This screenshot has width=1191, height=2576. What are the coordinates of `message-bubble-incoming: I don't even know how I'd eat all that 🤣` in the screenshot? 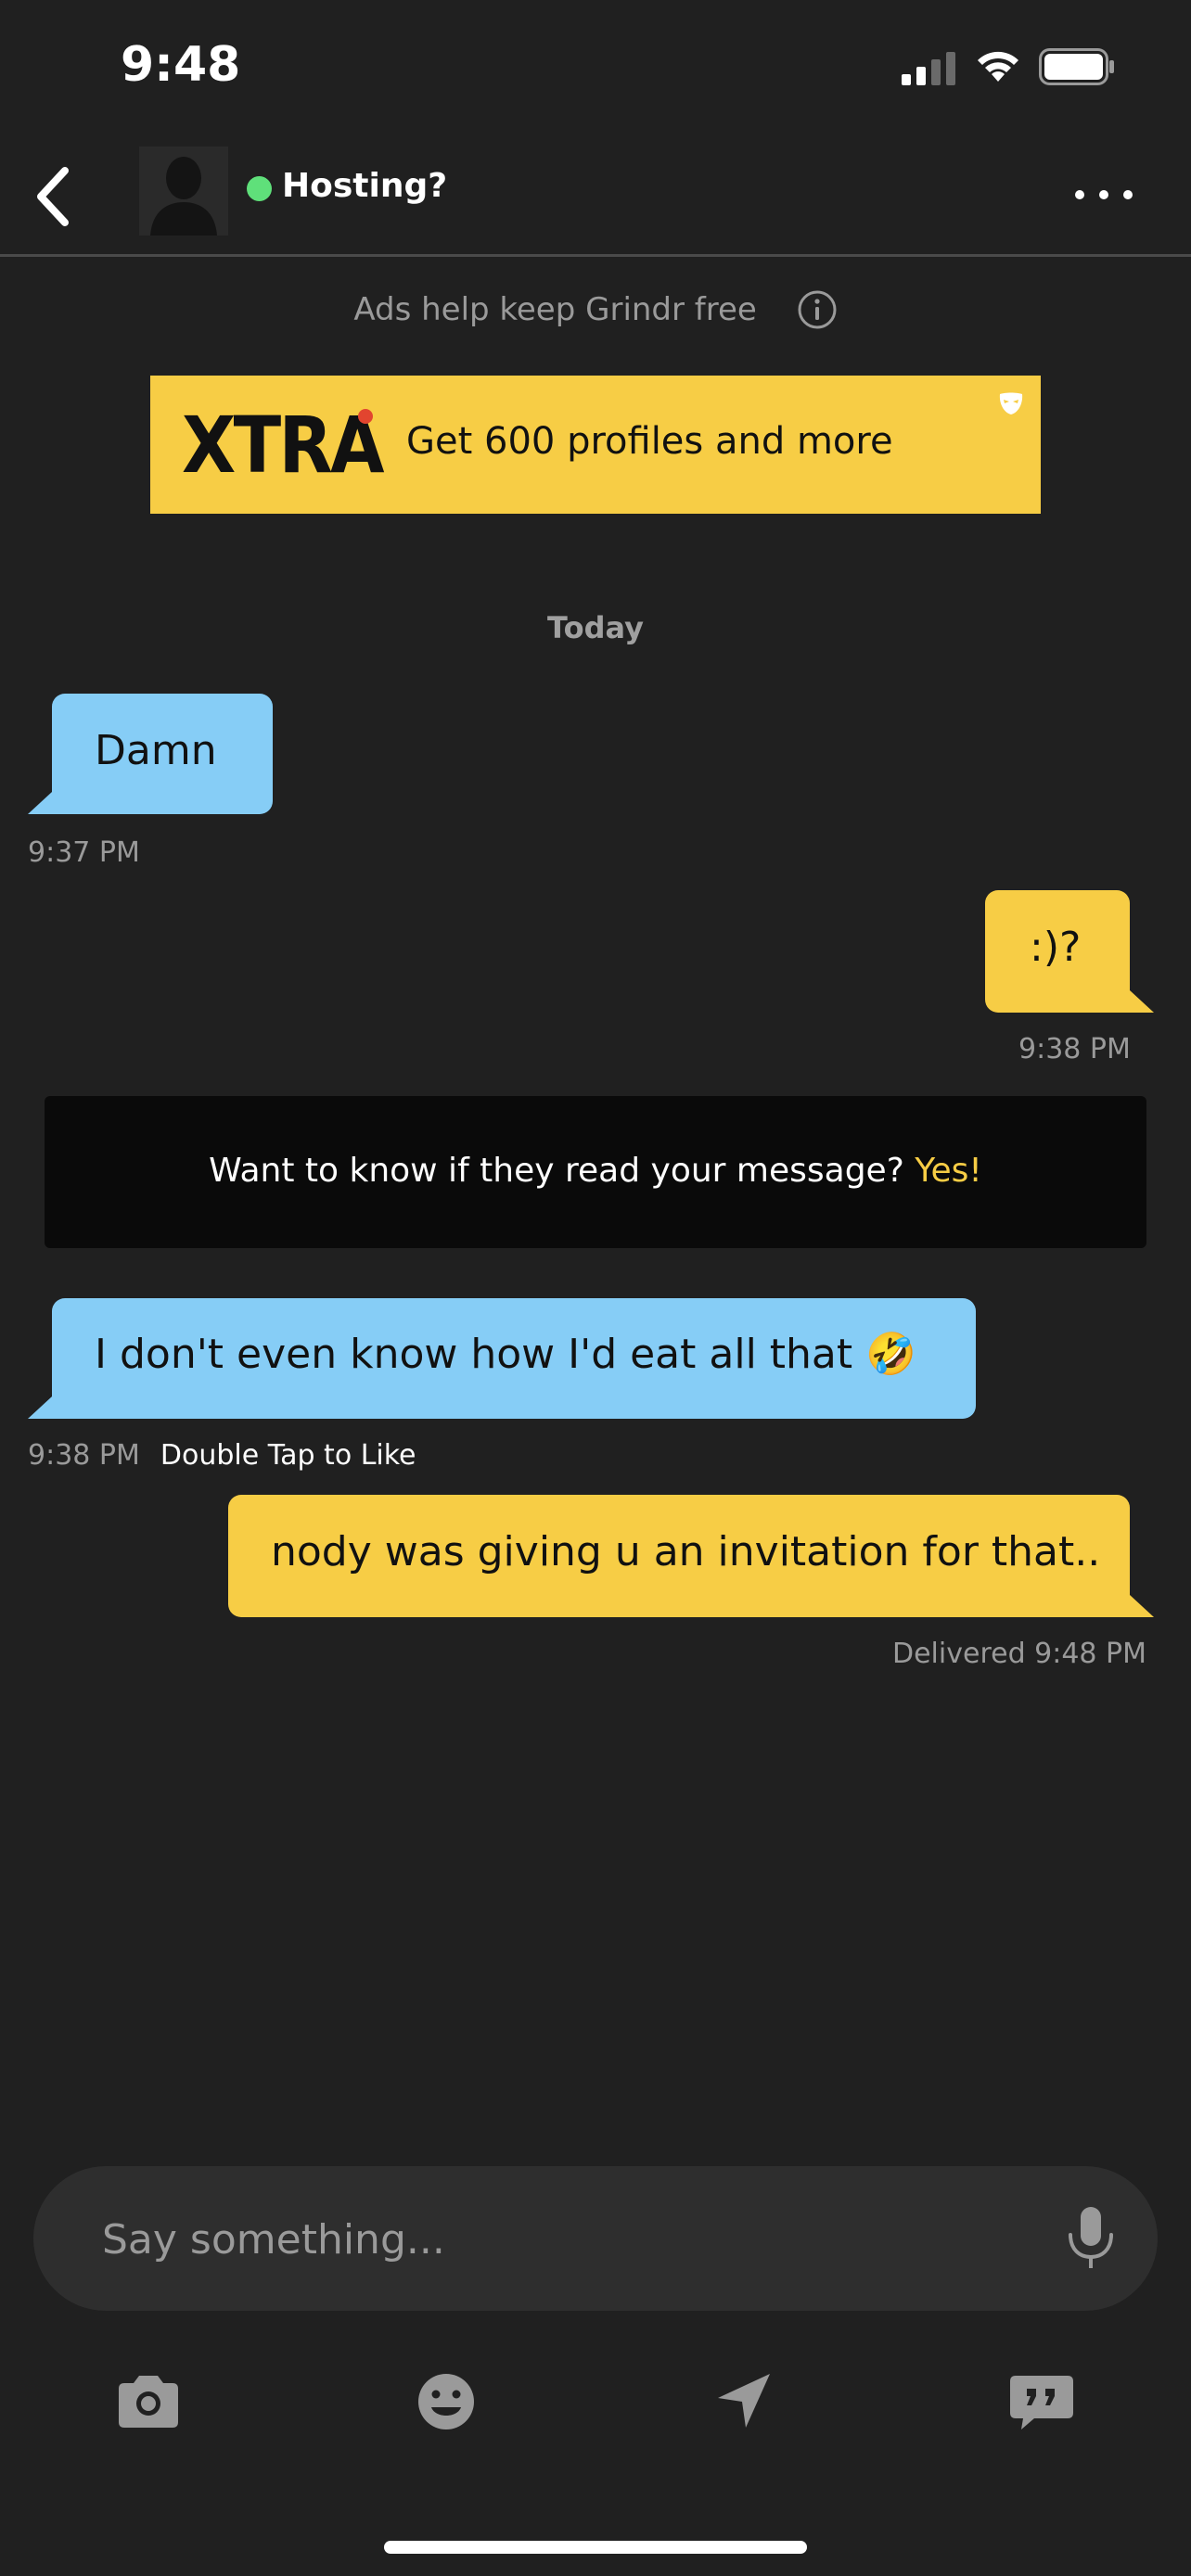 It's located at (514, 1358).